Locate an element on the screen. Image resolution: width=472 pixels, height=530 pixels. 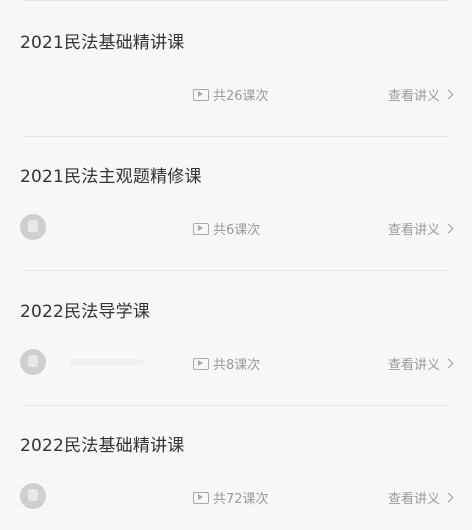
lesson-count: 共8课次 is located at coordinates (226, 363).